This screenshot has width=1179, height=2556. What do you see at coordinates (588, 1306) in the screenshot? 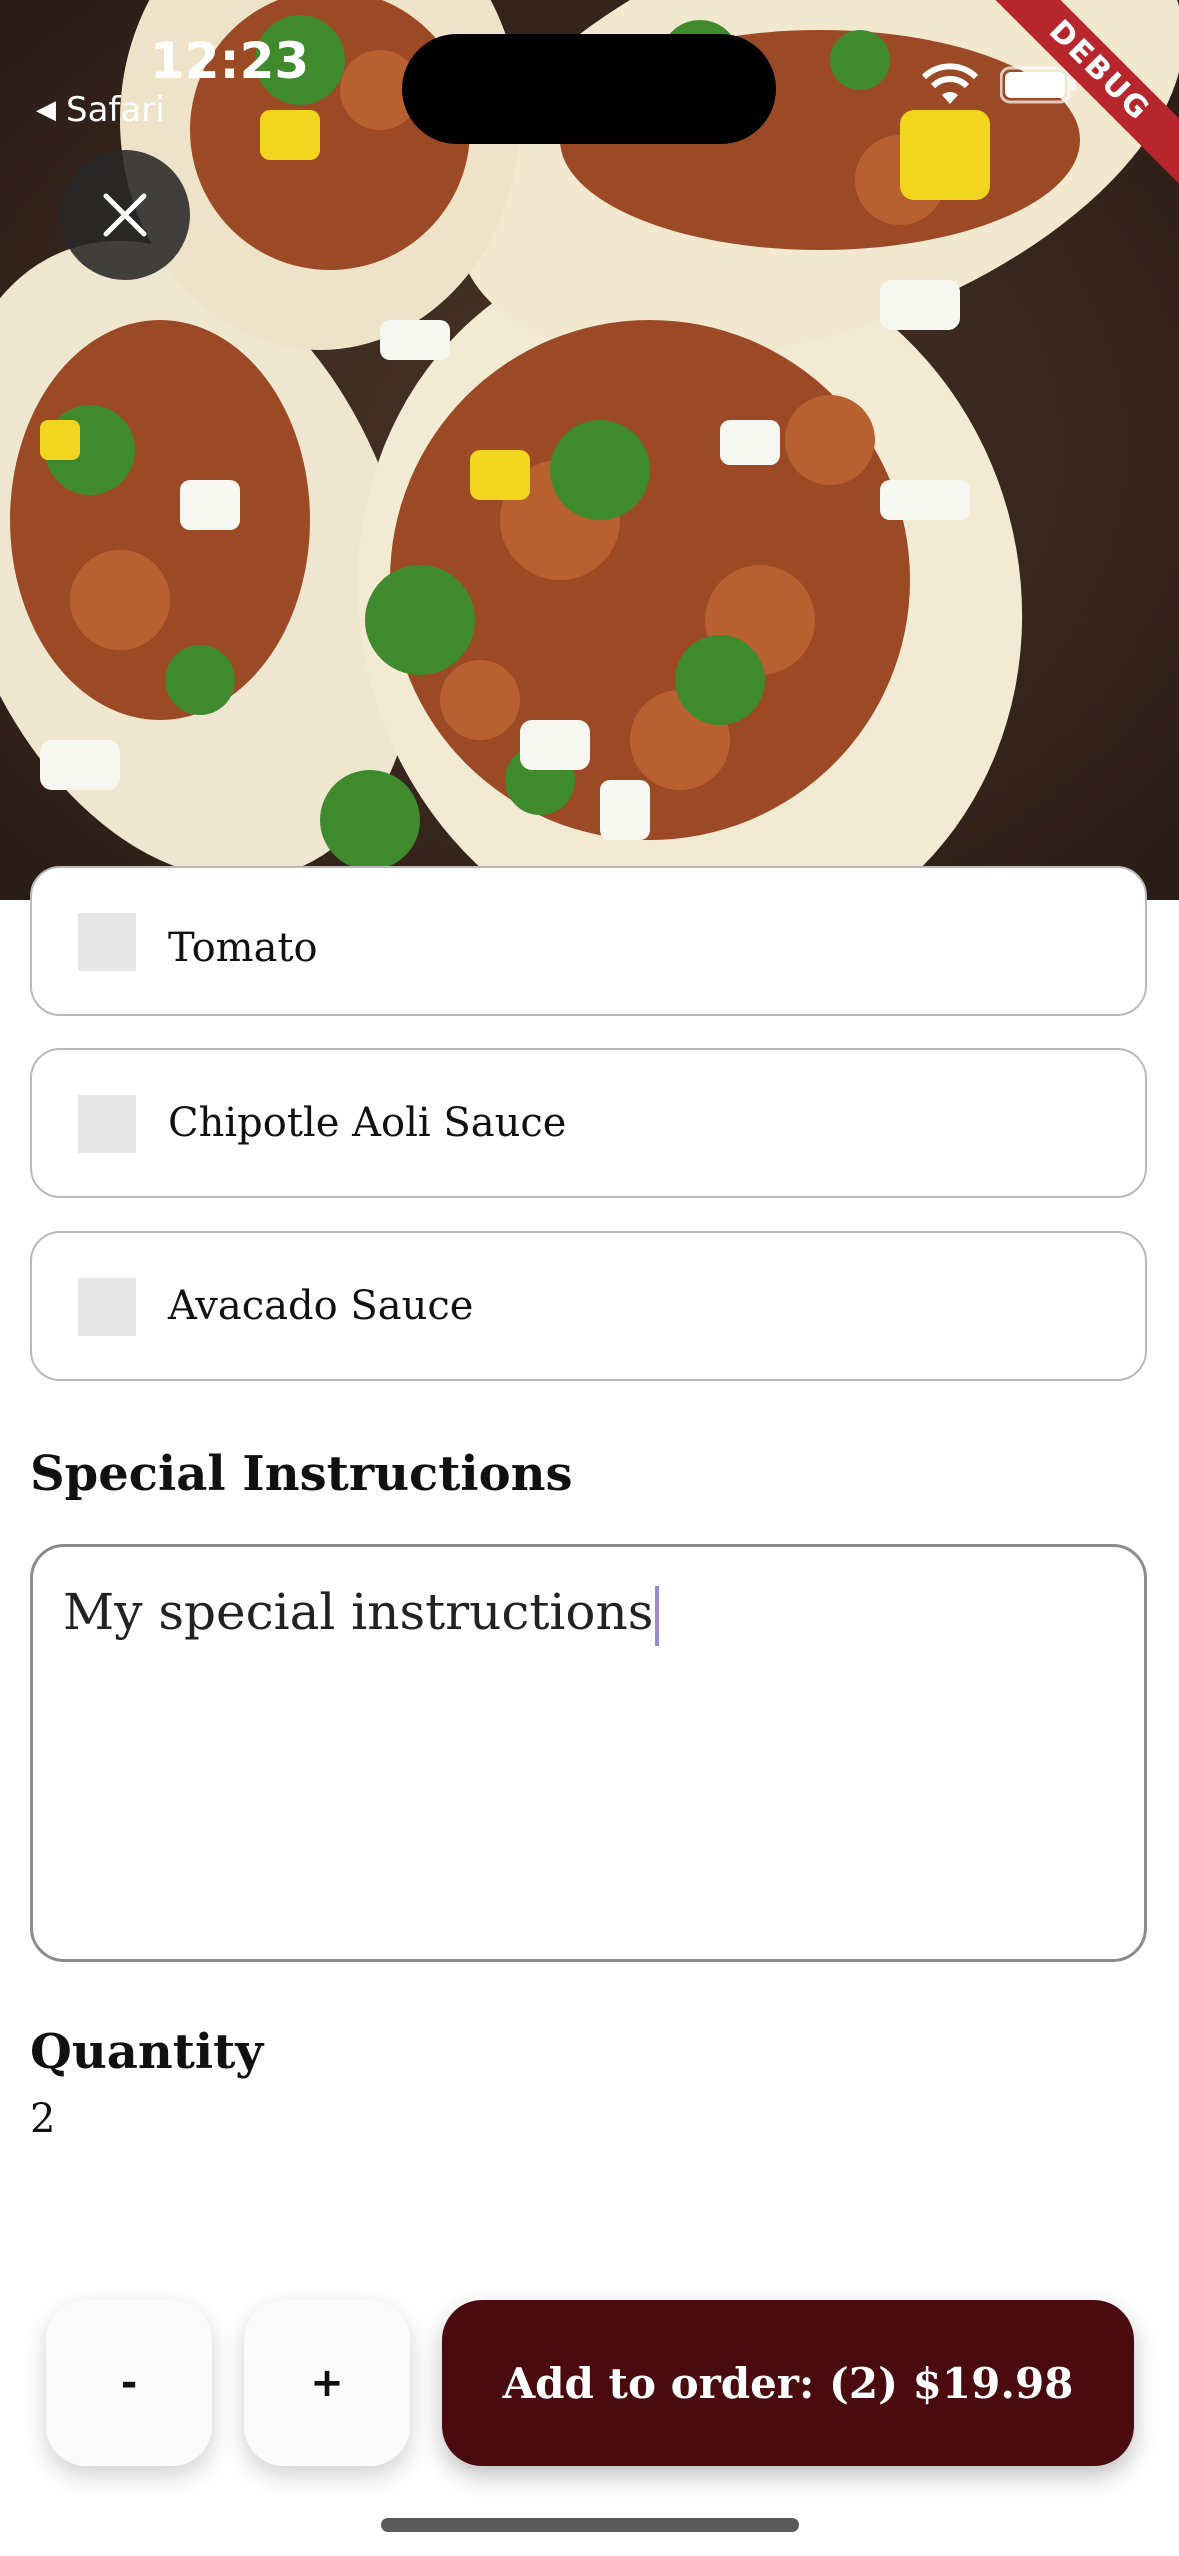
I see `option-row-avacado-sauce: Avacado Sauce` at bounding box center [588, 1306].